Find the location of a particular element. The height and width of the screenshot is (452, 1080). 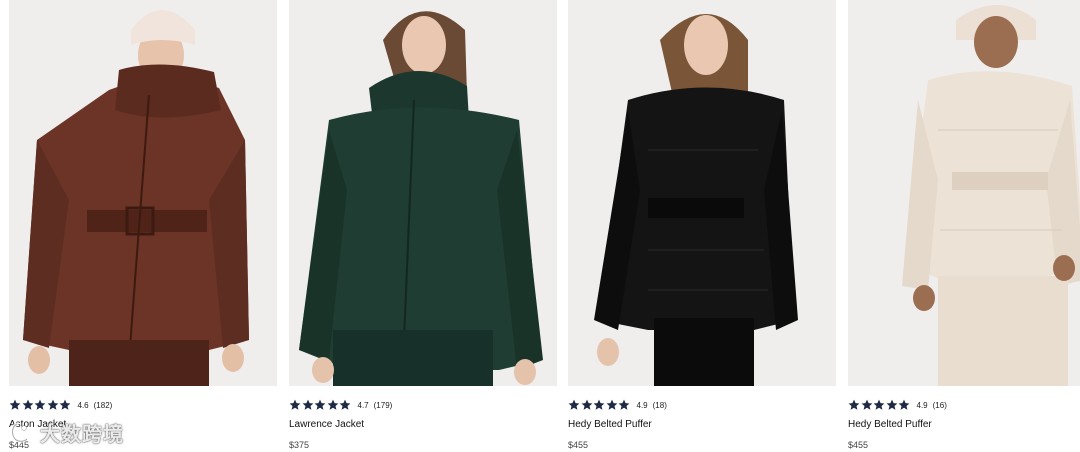

review-count: (182) is located at coordinates (103, 405).